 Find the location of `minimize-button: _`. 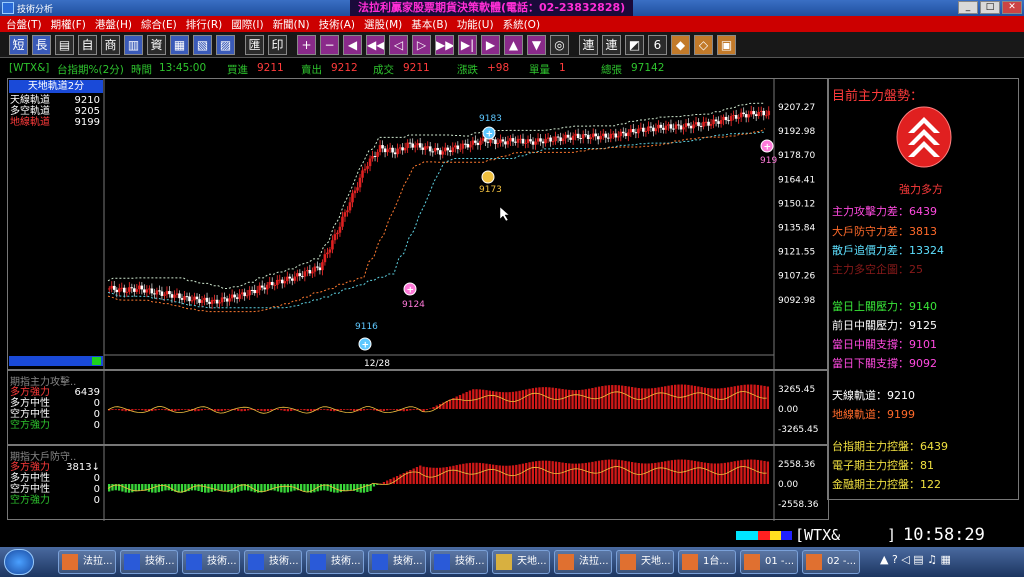

minimize-button: _ is located at coordinates (968, 7).